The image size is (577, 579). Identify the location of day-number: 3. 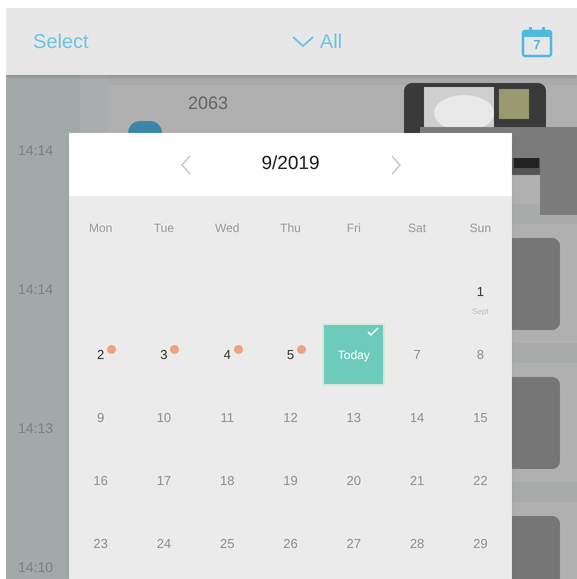
(164, 354).